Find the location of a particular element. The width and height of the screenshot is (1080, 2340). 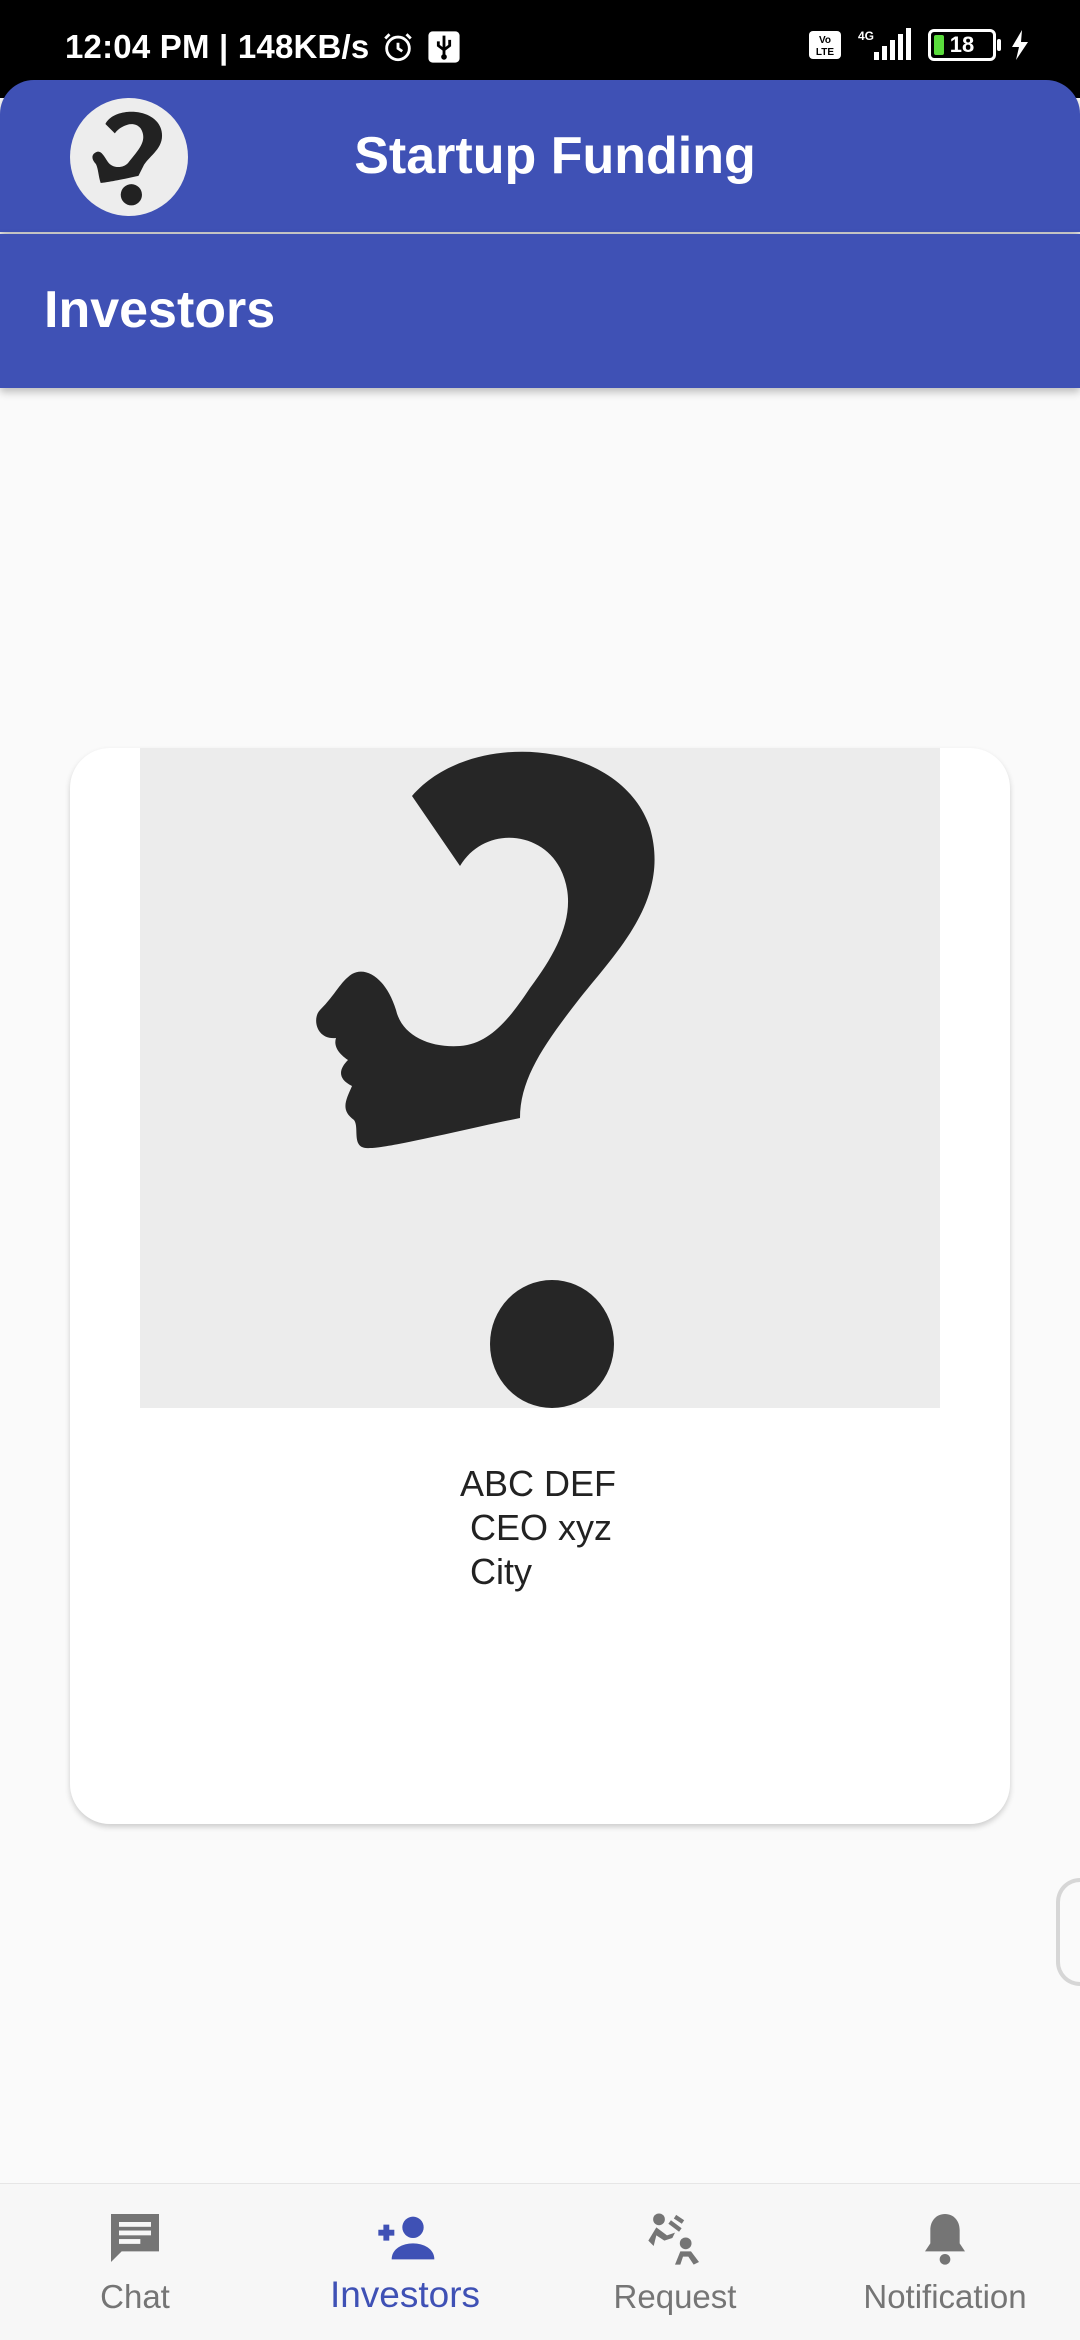

volte-icon: Vo LTE is located at coordinates (825, 45).